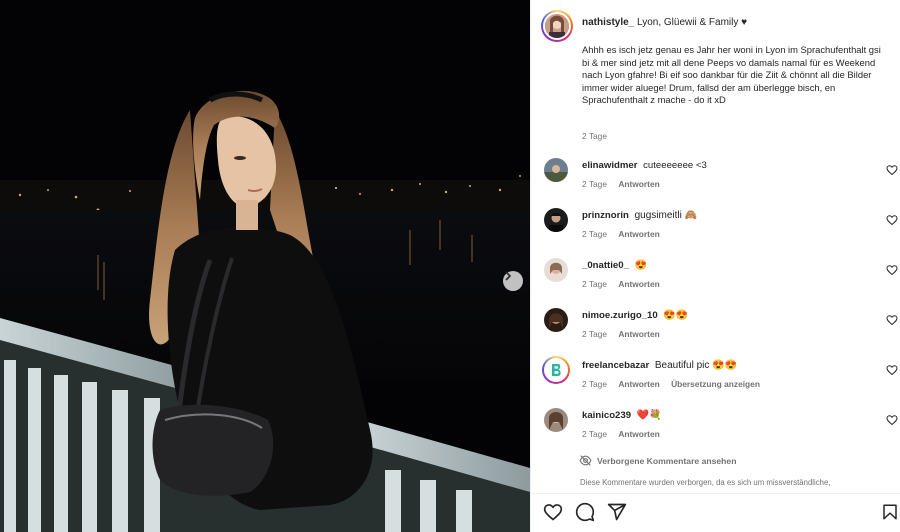 The width and height of the screenshot is (900, 532). I want to click on commenter-username: _0nattie0_, so click(605, 265).